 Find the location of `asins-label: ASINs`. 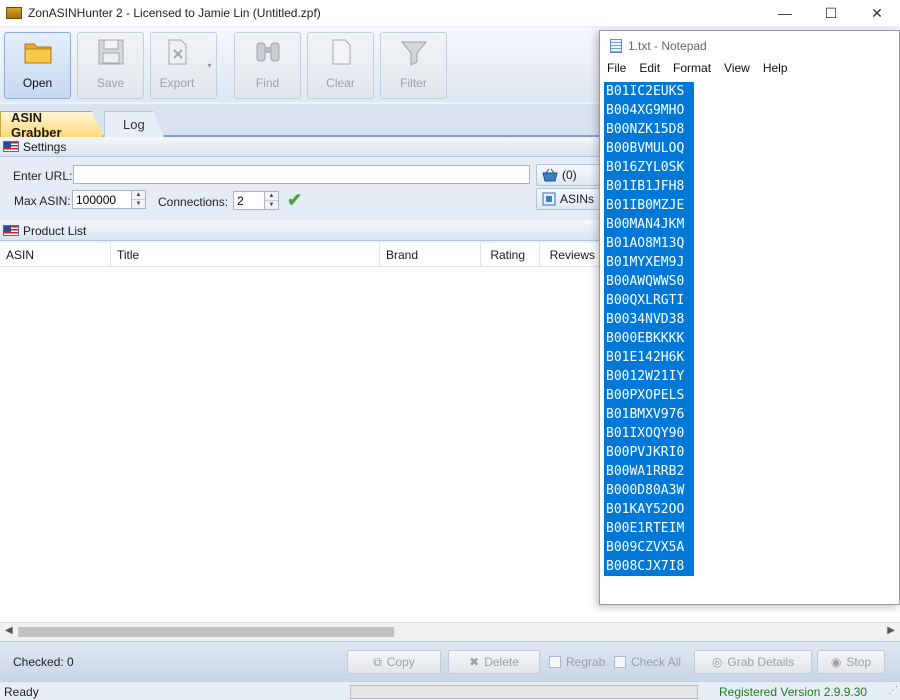

asins-label: ASINs is located at coordinates (576, 199).